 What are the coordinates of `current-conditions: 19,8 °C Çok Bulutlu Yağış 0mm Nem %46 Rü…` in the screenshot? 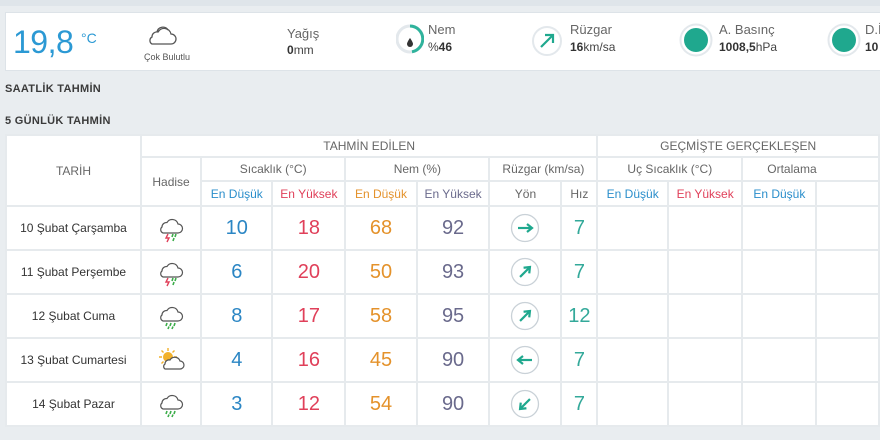 It's located at (442, 41).